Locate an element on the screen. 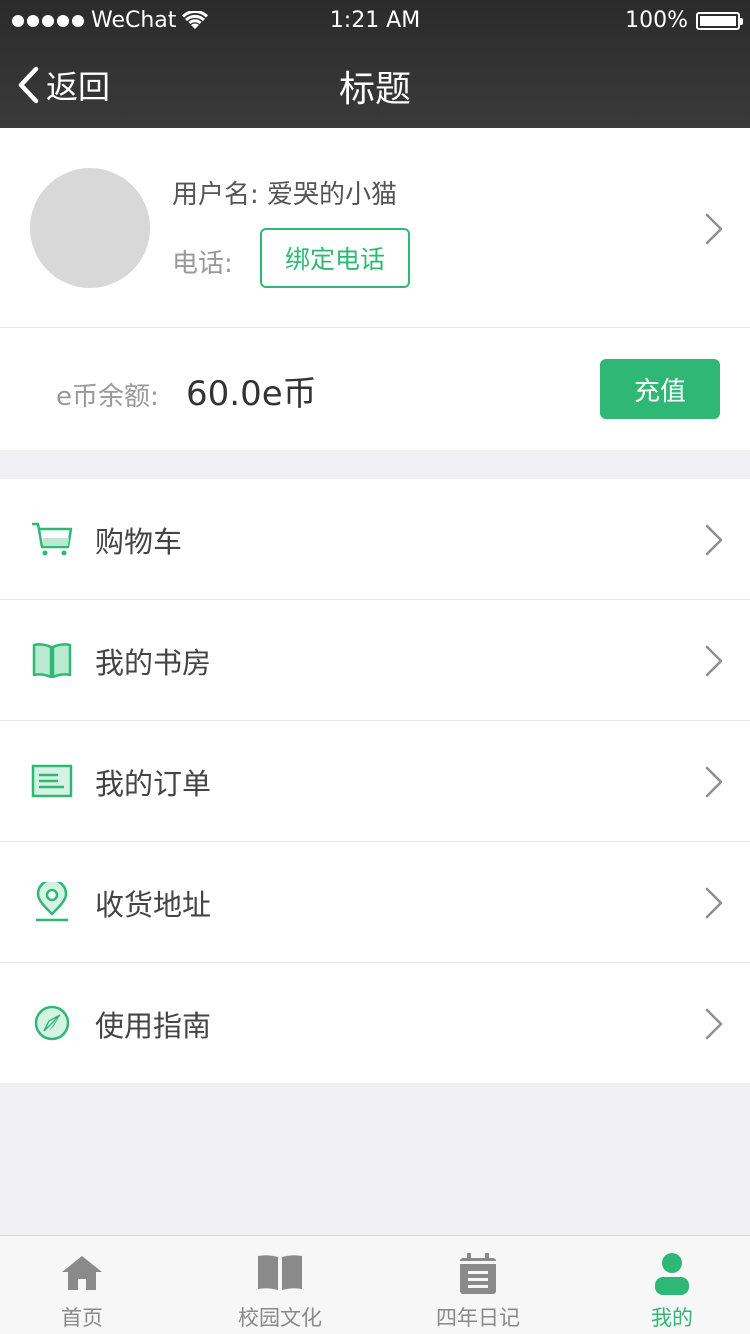  status-bar: WeChat 1:21 AM 100% is located at coordinates (375, 21).